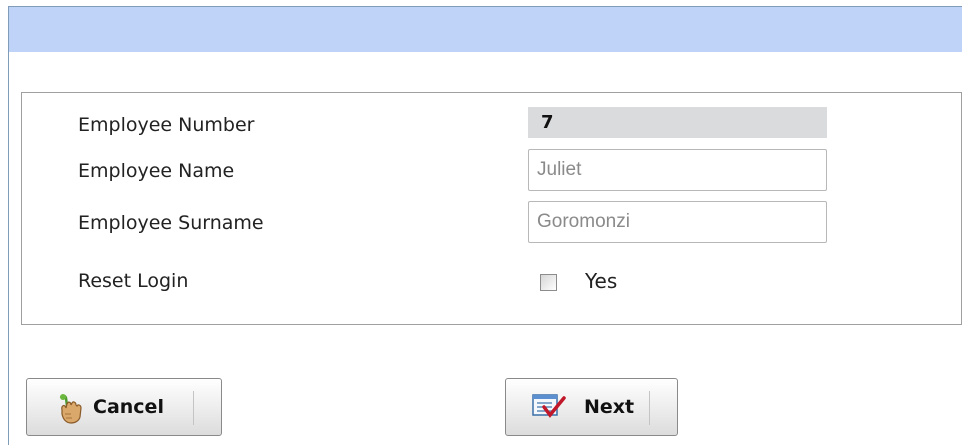 The width and height of the screenshot is (962, 445). I want to click on header-band, so click(485, 29).